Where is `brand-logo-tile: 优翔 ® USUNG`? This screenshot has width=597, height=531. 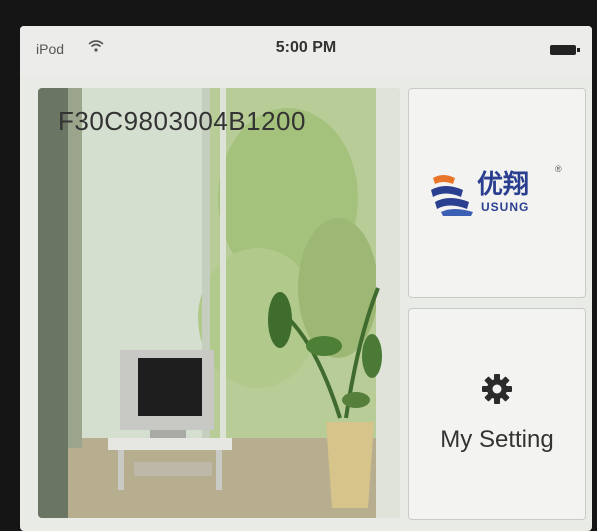 brand-logo-tile: 优翔 ® USUNG is located at coordinates (497, 193).